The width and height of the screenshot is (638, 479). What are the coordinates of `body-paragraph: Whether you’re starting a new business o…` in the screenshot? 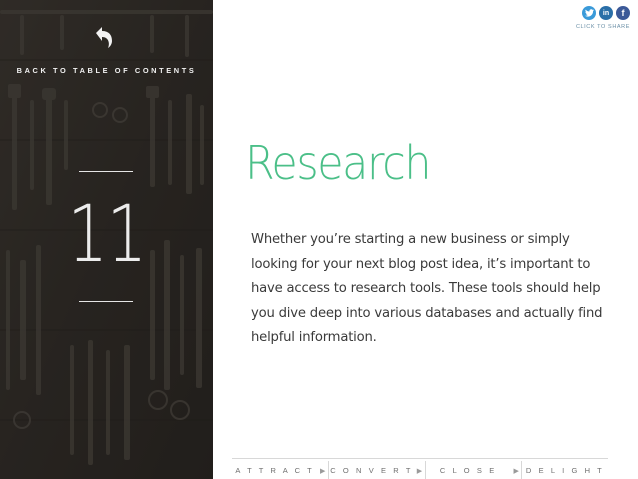 It's located at (427, 288).